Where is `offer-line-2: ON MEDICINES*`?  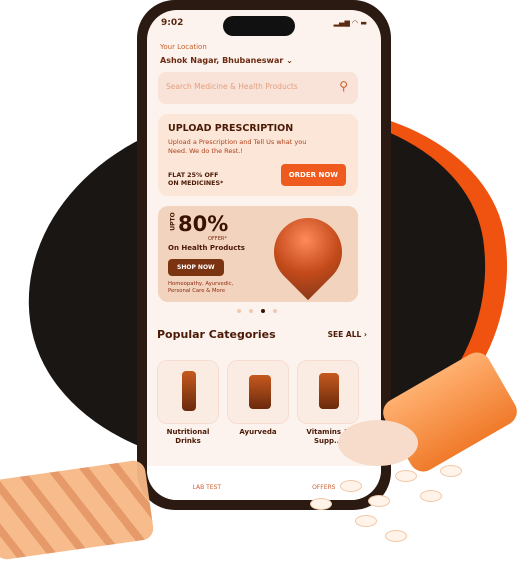
offer-line-2: ON MEDICINES* is located at coordinates (196, 184).